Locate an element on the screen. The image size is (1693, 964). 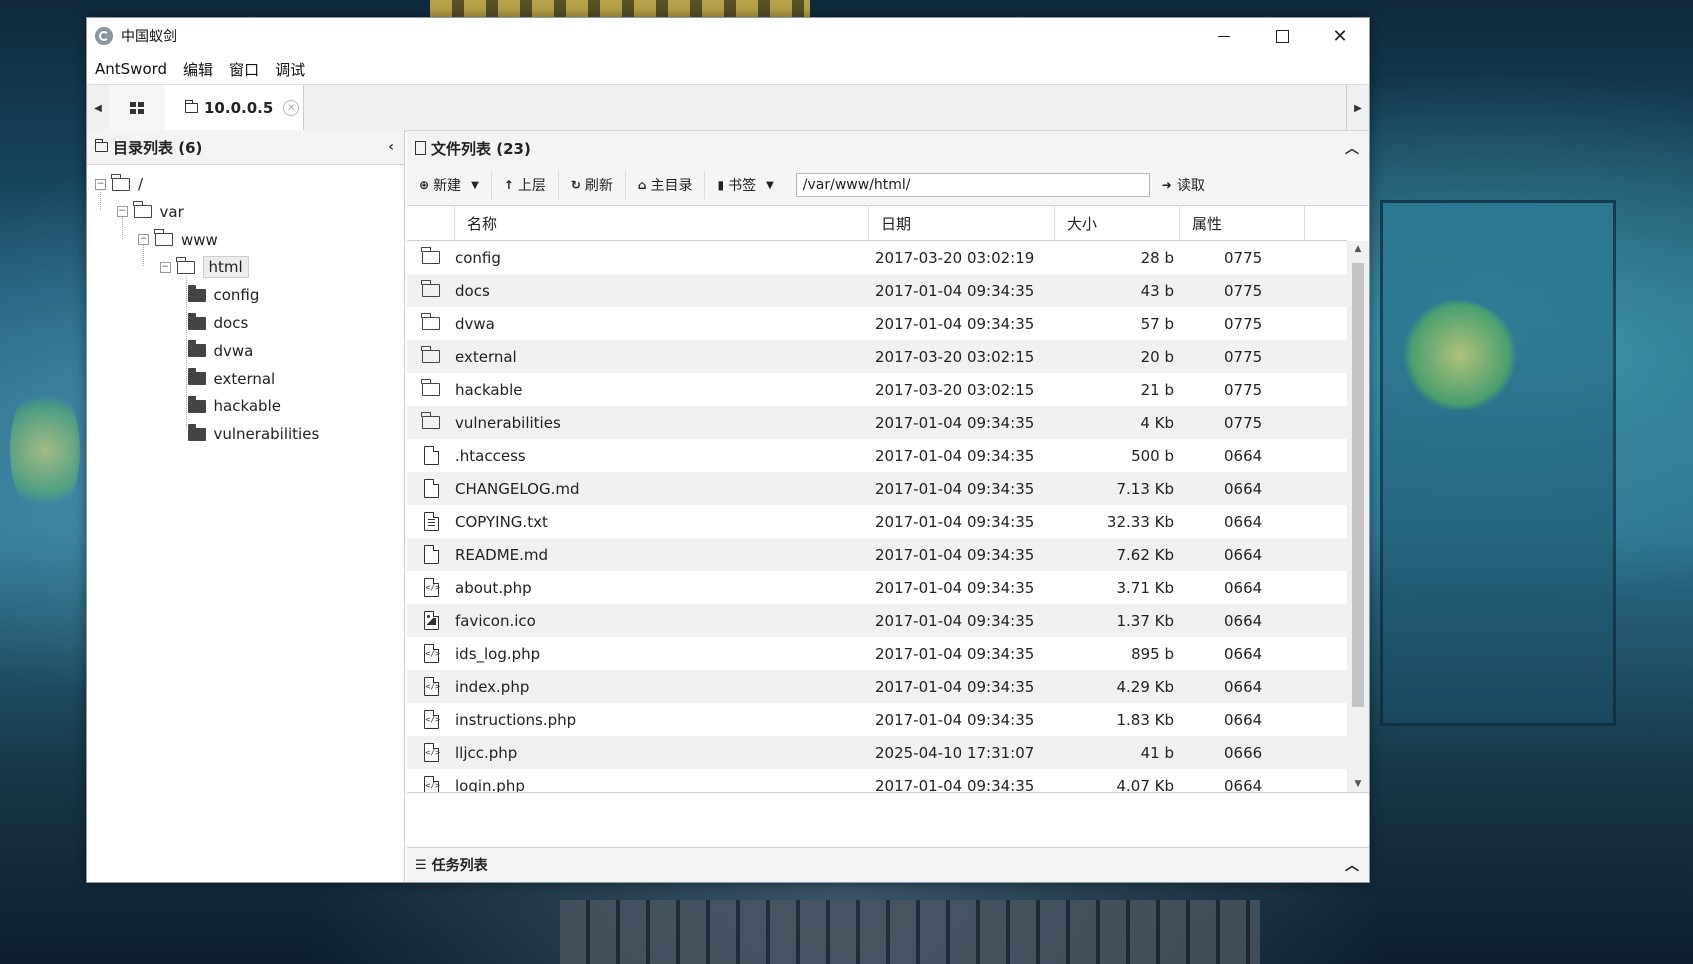
tab-home is located at coordinates (137, 108).